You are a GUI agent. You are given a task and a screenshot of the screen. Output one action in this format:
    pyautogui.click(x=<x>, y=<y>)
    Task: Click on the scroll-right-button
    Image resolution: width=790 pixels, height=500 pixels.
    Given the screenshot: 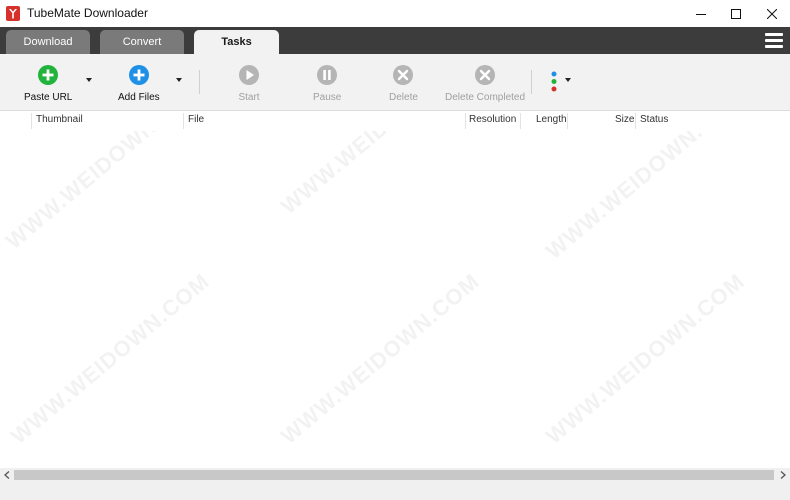 What is the action you would take?
    pyautogui.click(x=783, y=475)
    